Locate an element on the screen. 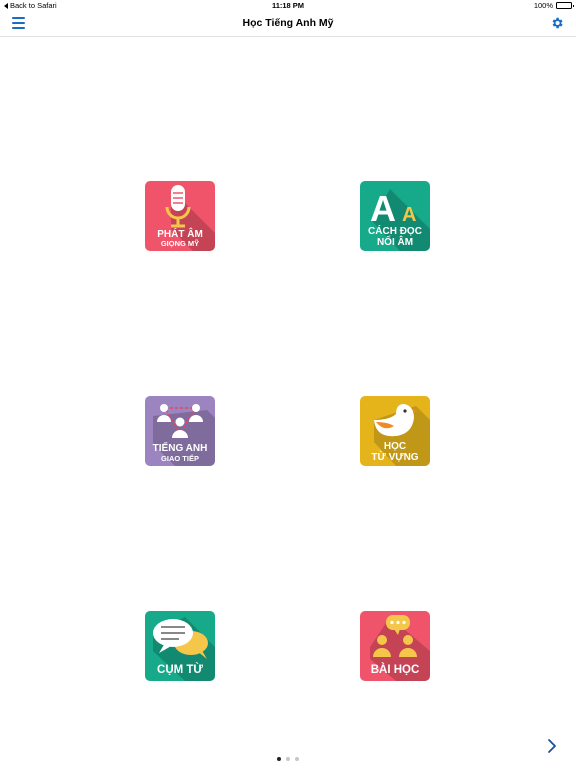 The height and width of the screenshot is (768, 576). battery-icon is located at coordinates (565, 5).